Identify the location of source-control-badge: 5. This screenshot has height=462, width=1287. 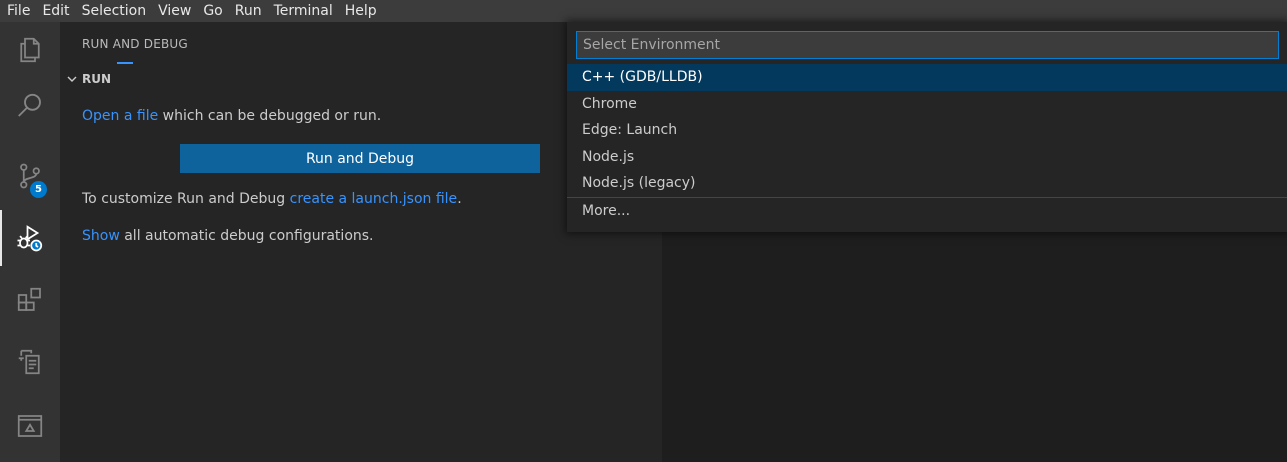
(38, 189).